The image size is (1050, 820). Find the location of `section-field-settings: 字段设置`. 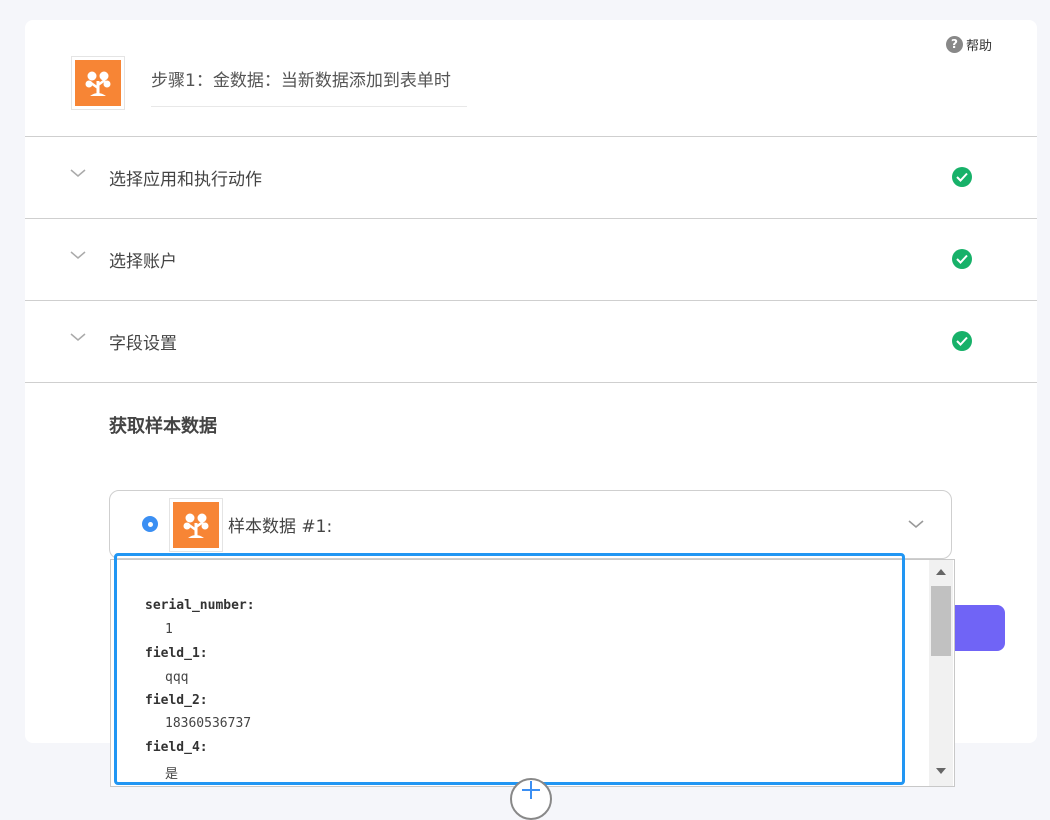

section-field-settings: 字段设置 is located at coordinates (531, 341).